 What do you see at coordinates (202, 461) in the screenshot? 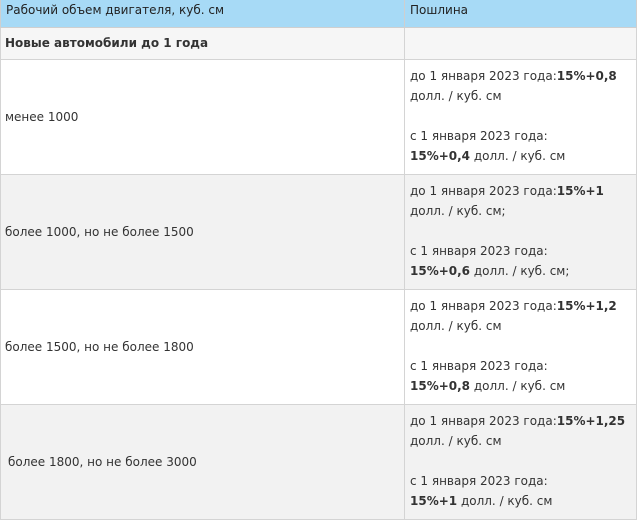
I see `engine-volume-cell: более 1800, но не более 3000` at bounding box center [202, 461].